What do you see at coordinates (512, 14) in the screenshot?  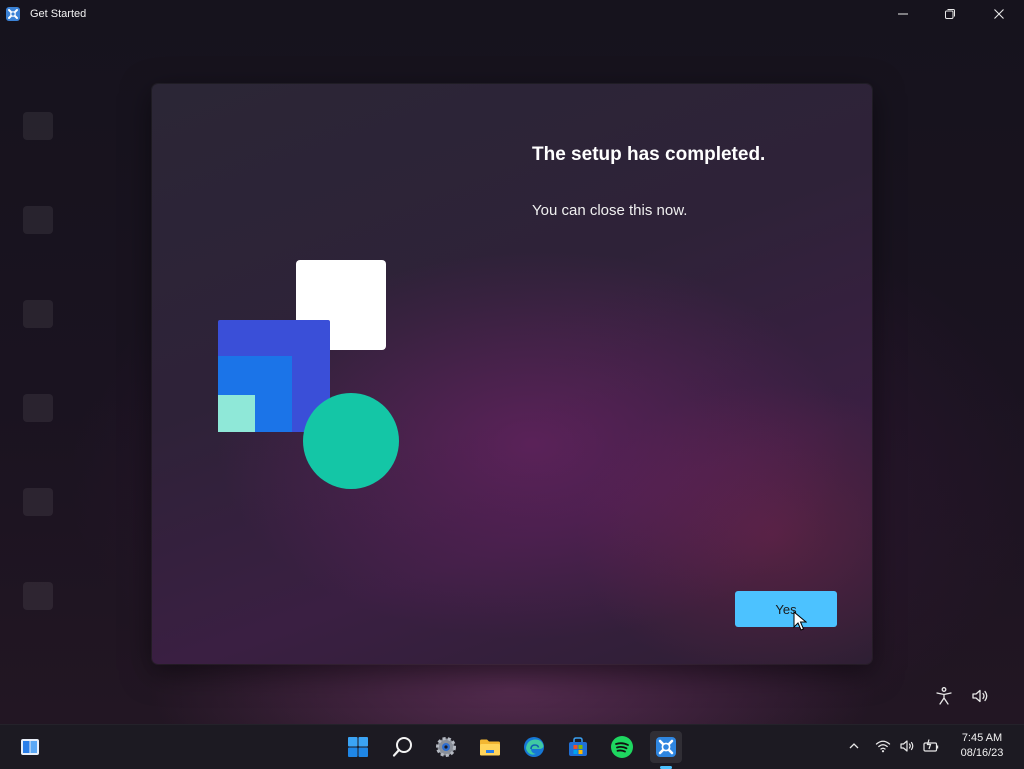 I see `window-titlebar: Get Started` at bounding box center [512, 14].